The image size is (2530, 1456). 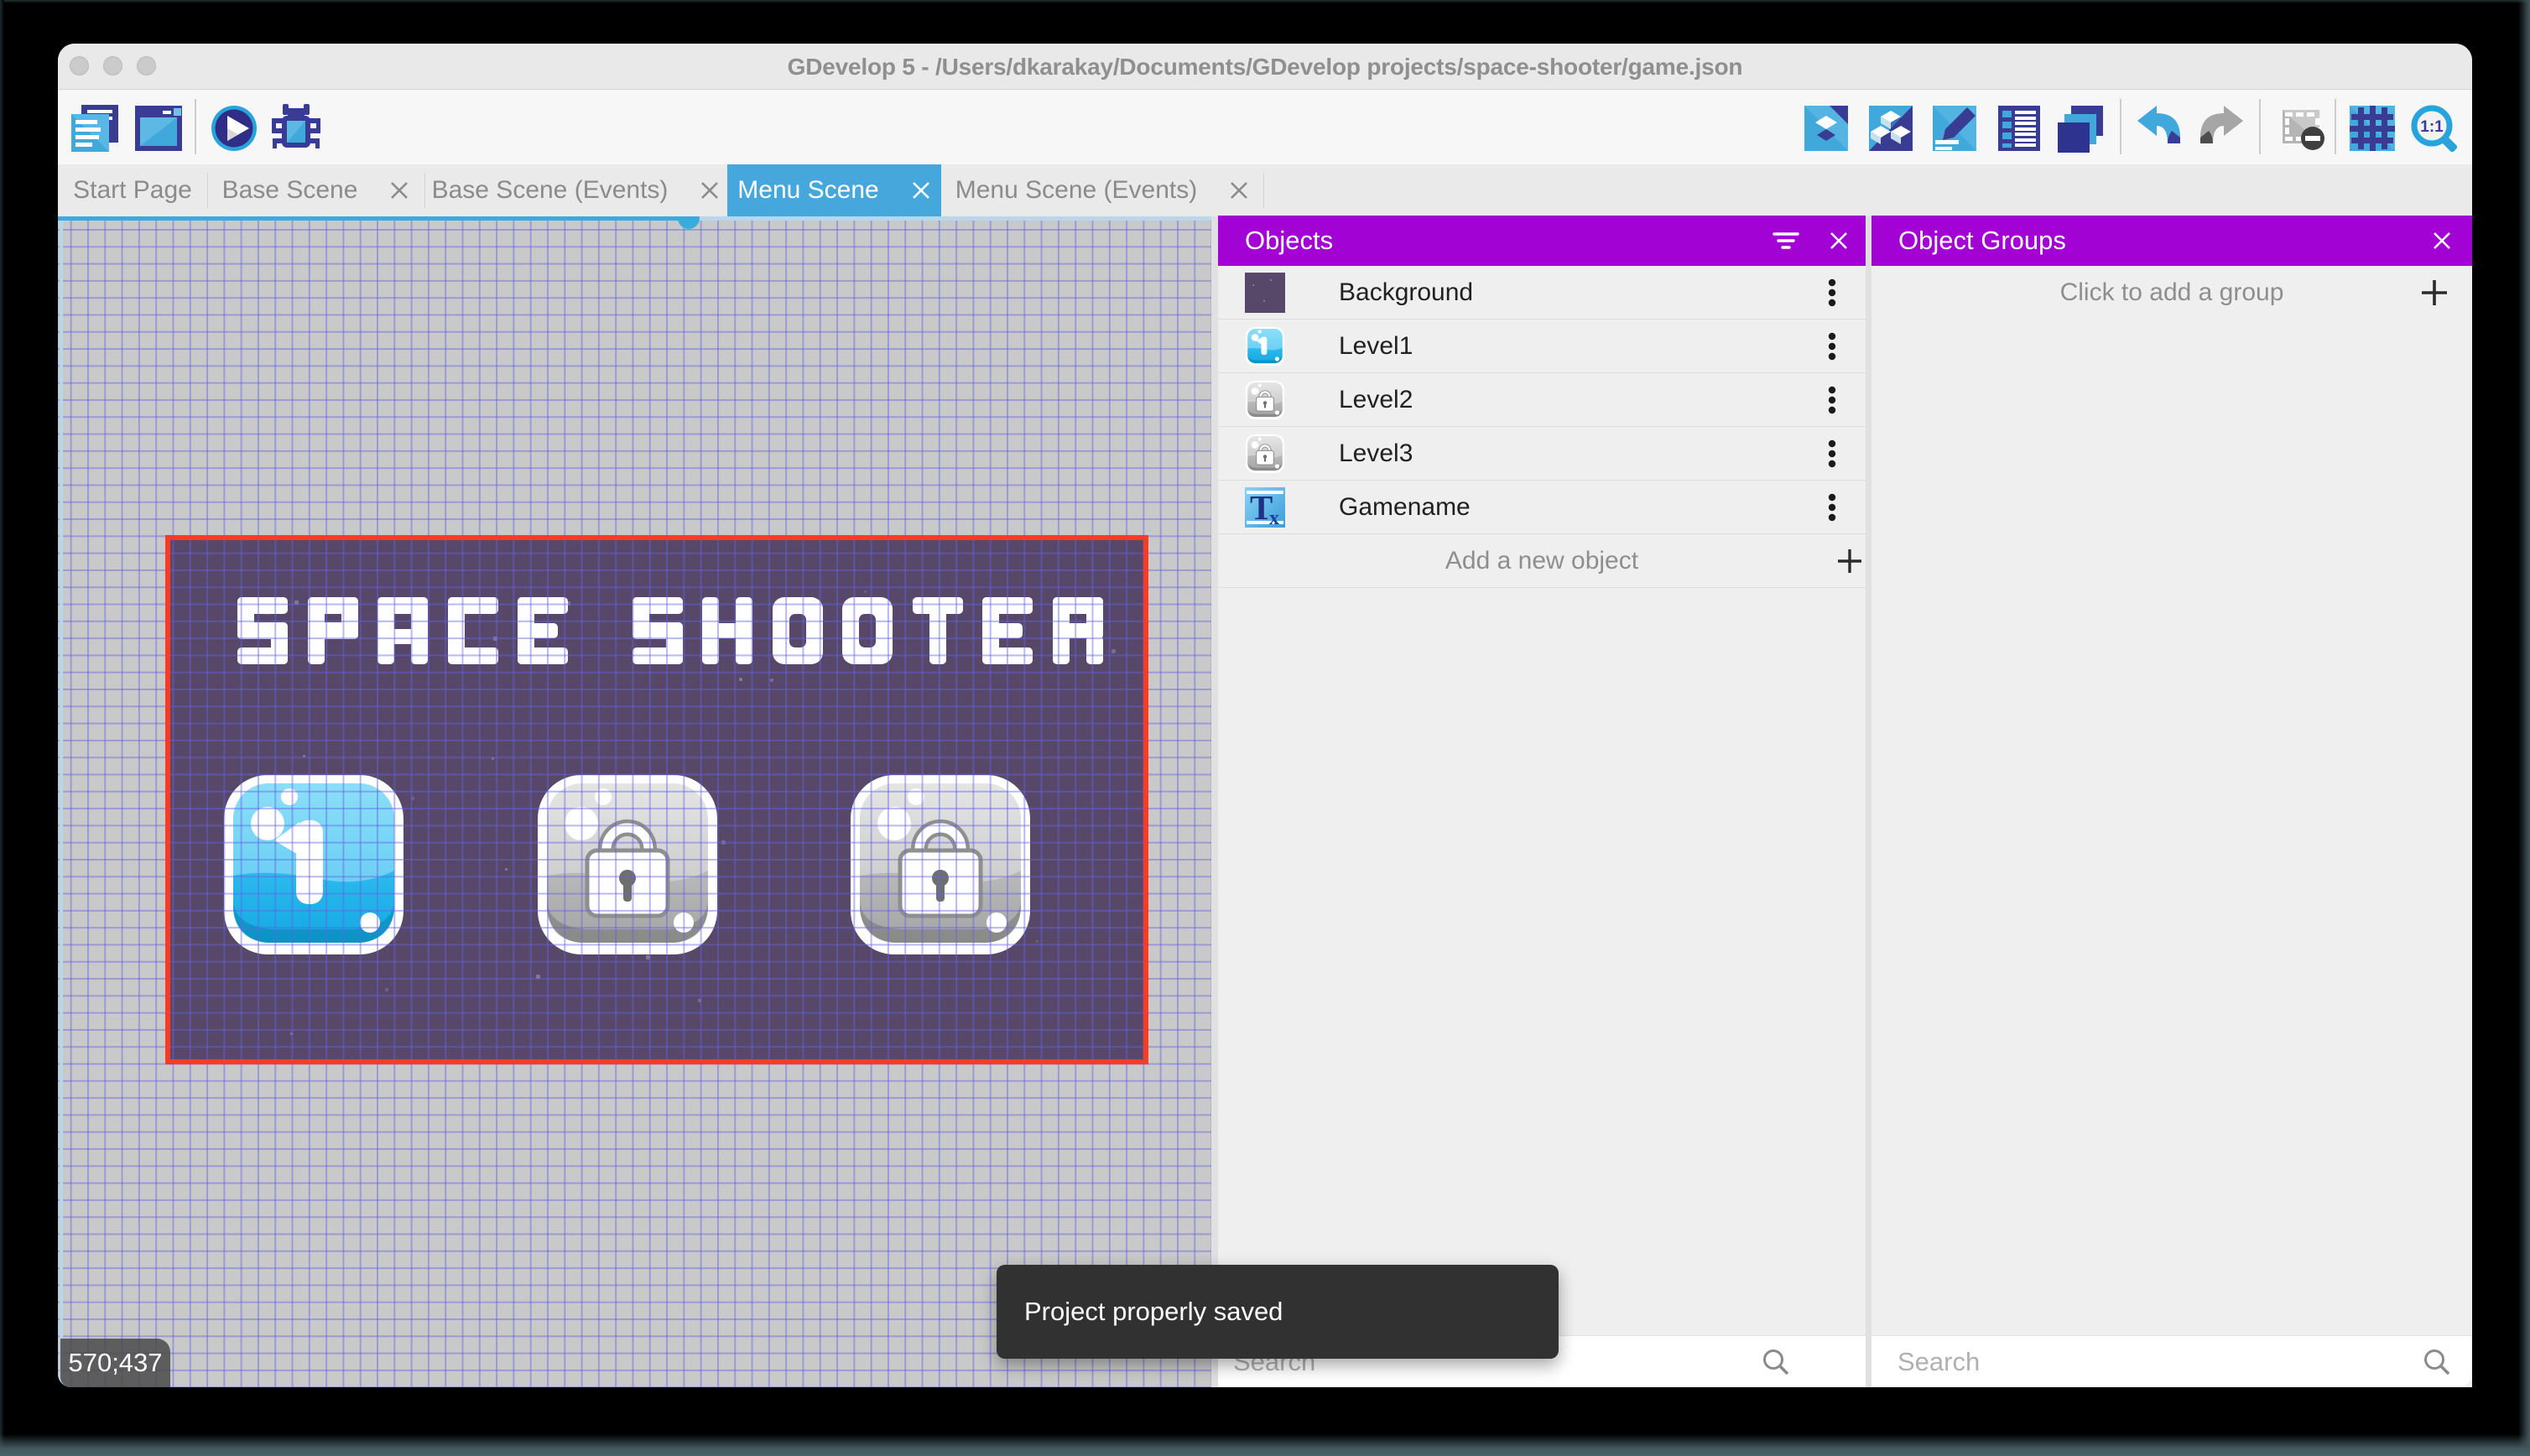 What do you see at coordinates (2432, 127) in the screenshot?
I see `svg-text: 1:1` at bounding box center [2432, 127].